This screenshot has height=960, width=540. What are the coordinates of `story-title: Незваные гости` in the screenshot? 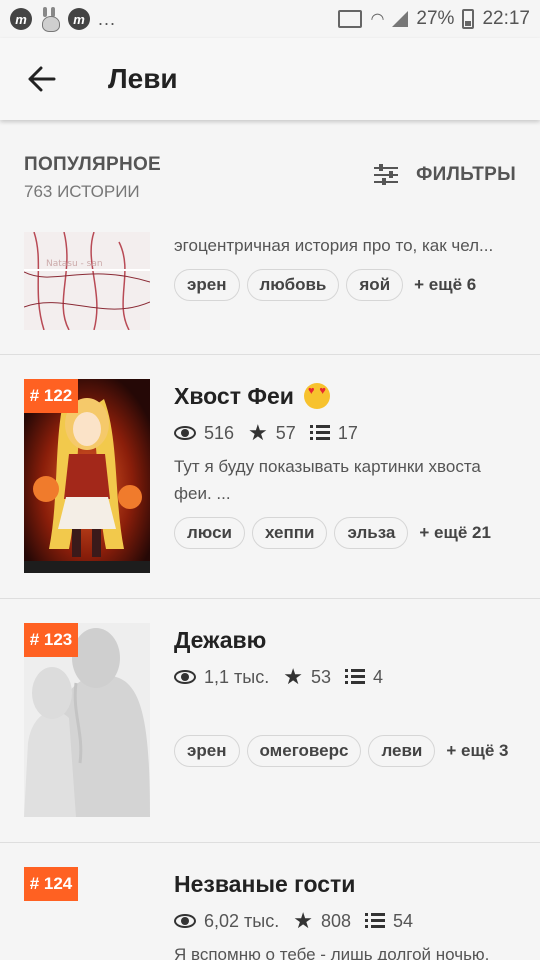 It's located at (347, 884).